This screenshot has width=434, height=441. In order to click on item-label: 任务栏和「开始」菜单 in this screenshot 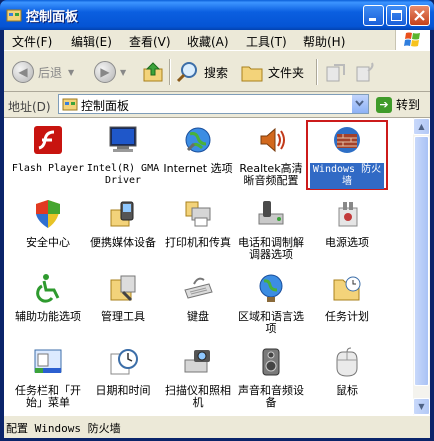, I will do `click(48, 396)`.